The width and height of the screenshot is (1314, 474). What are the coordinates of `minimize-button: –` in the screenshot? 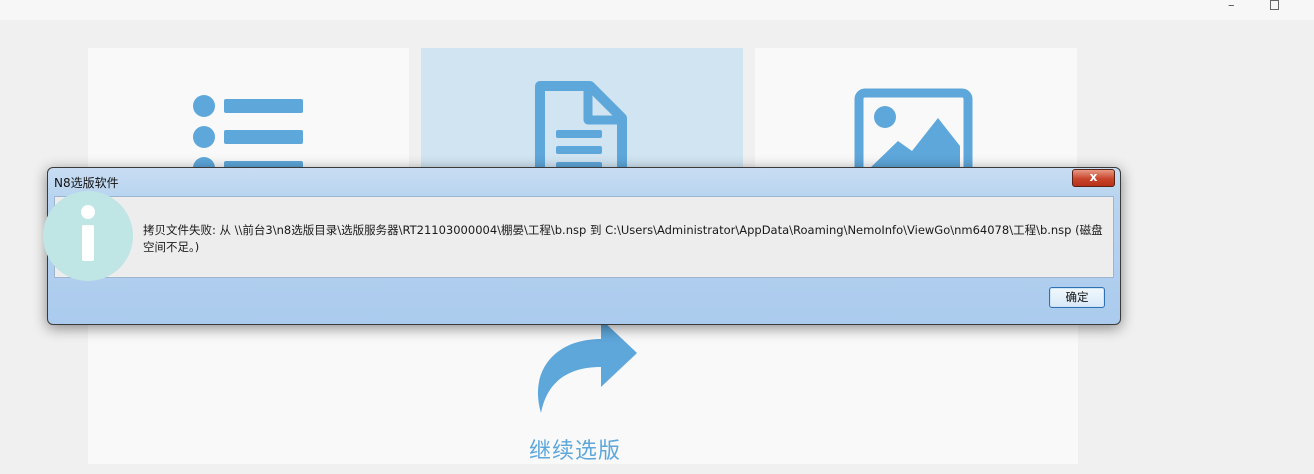 It's located at (1231, 7).